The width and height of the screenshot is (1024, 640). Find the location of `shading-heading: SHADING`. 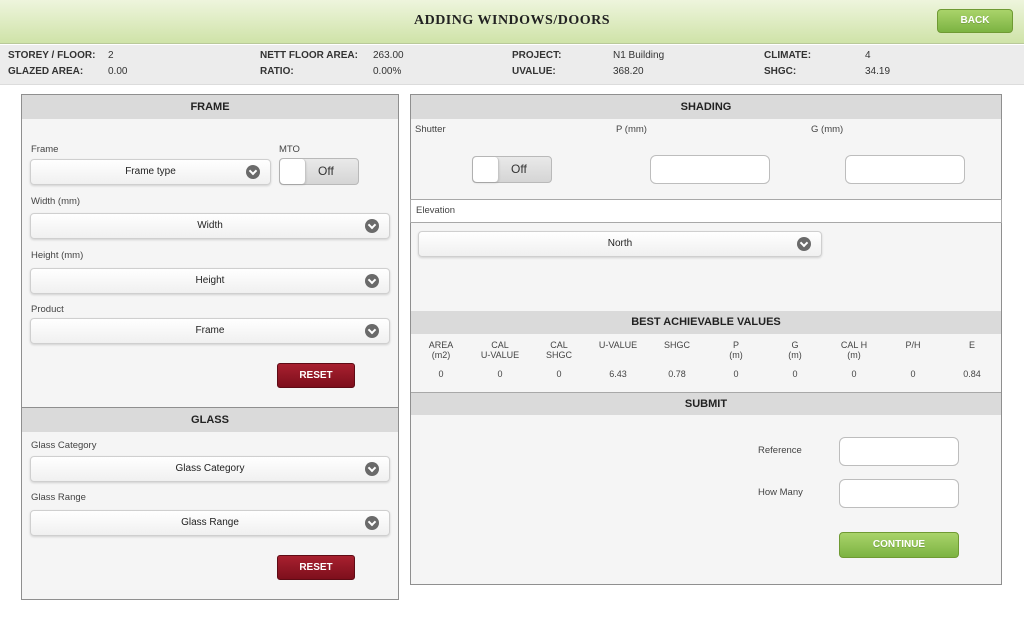

shading-heading: SHADING is located at coordinates (706, 107).